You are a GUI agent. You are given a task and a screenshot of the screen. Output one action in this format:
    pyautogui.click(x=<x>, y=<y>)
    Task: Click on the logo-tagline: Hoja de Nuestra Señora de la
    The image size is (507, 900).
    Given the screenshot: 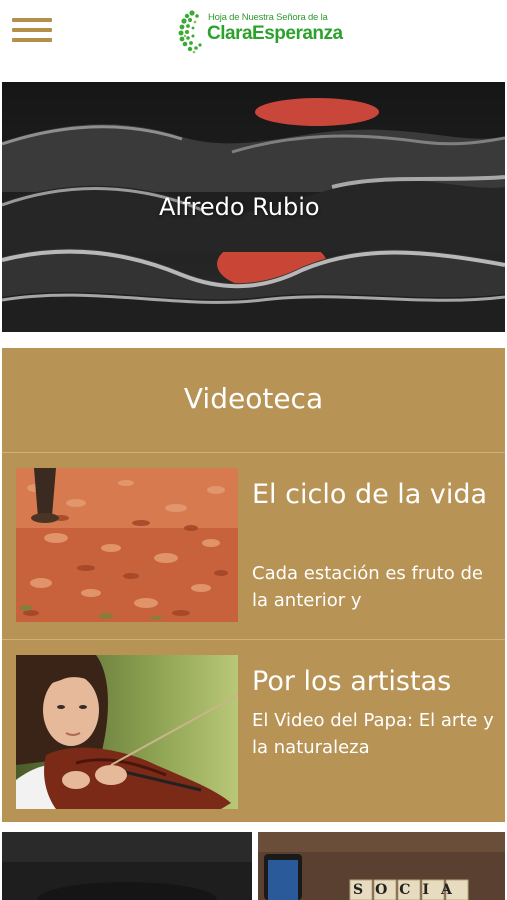 What is the action you would take?
    pyautogui.click(x=268, y=17)
    